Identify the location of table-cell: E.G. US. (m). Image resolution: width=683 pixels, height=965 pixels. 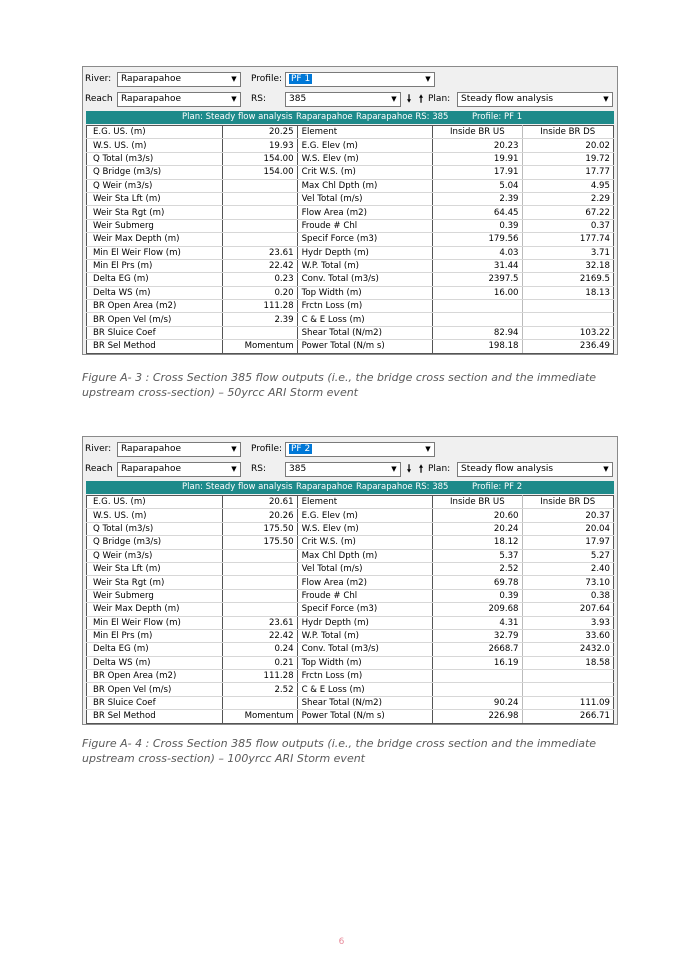
(154, 132).